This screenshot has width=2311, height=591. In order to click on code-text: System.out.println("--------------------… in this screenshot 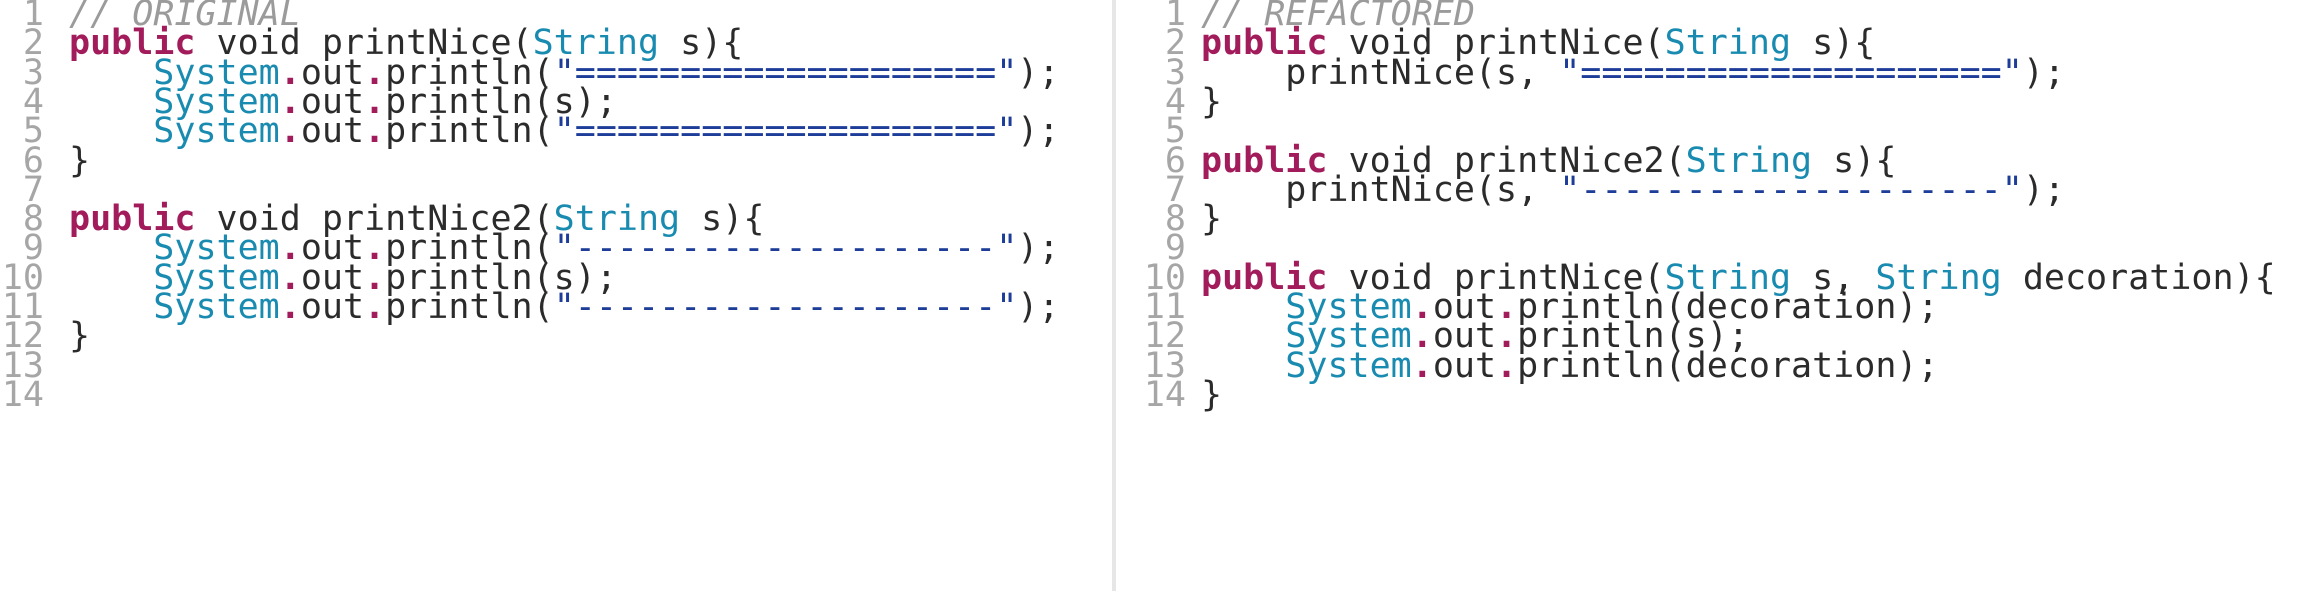, I will do `click(551, 307)`.